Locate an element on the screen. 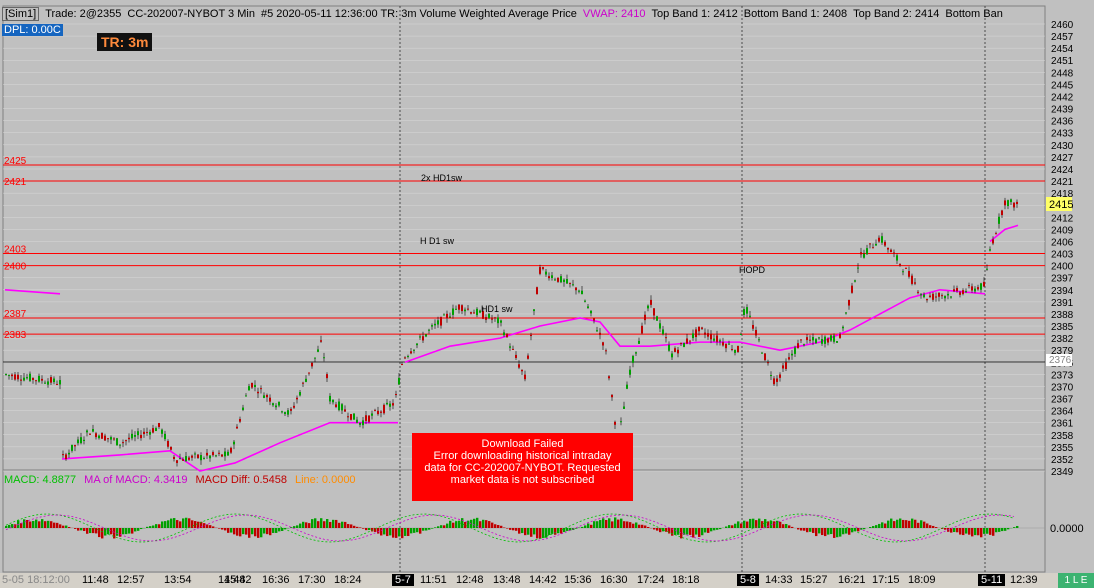  time-label-18: 5-8 is located at coordinates (748, 580).